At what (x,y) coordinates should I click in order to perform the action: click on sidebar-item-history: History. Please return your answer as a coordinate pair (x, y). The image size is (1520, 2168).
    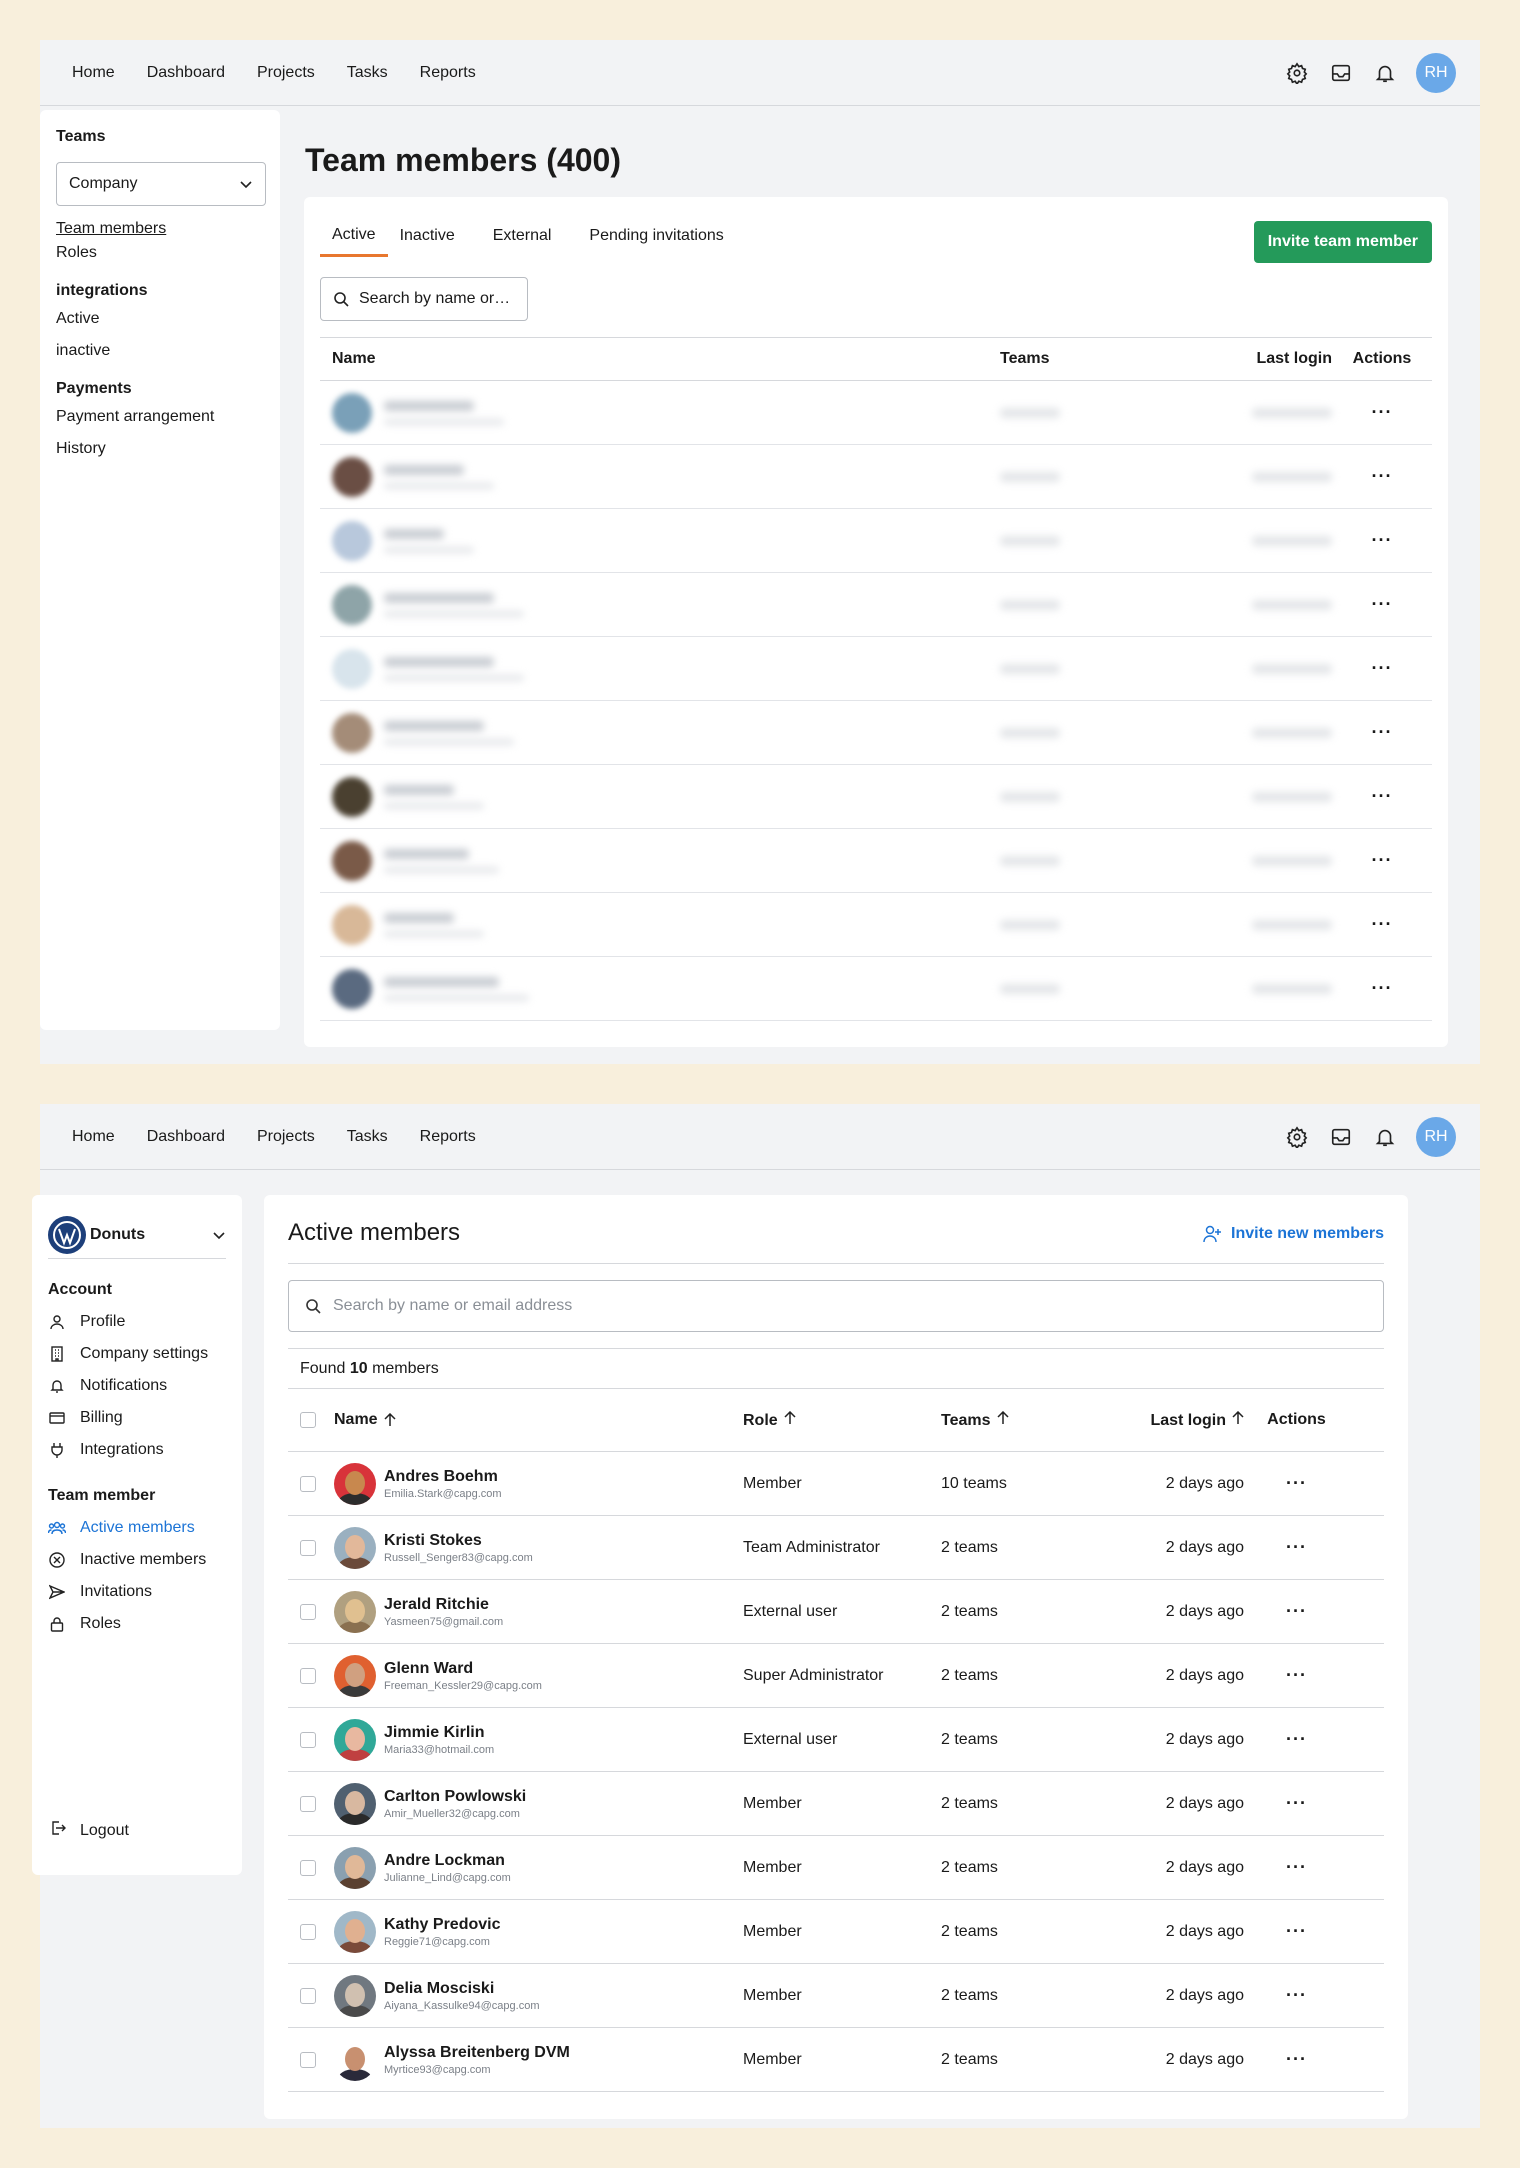
    Looking at the image, I should click on (160, 449).